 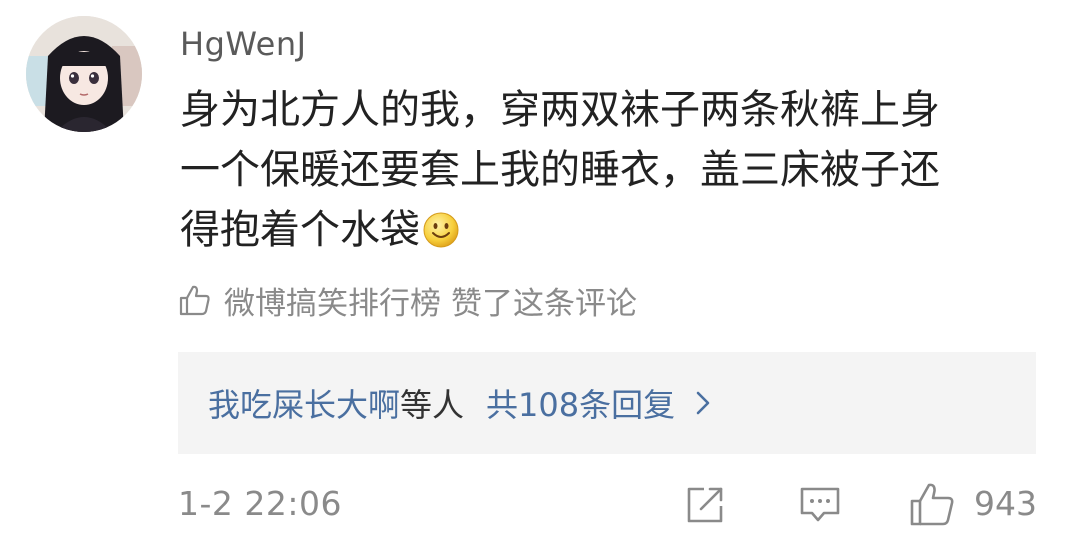 What do you see at coordinates (703, 403) in the screenshot?
I see `chevron-right-icon` at bounding box center [703, 403].